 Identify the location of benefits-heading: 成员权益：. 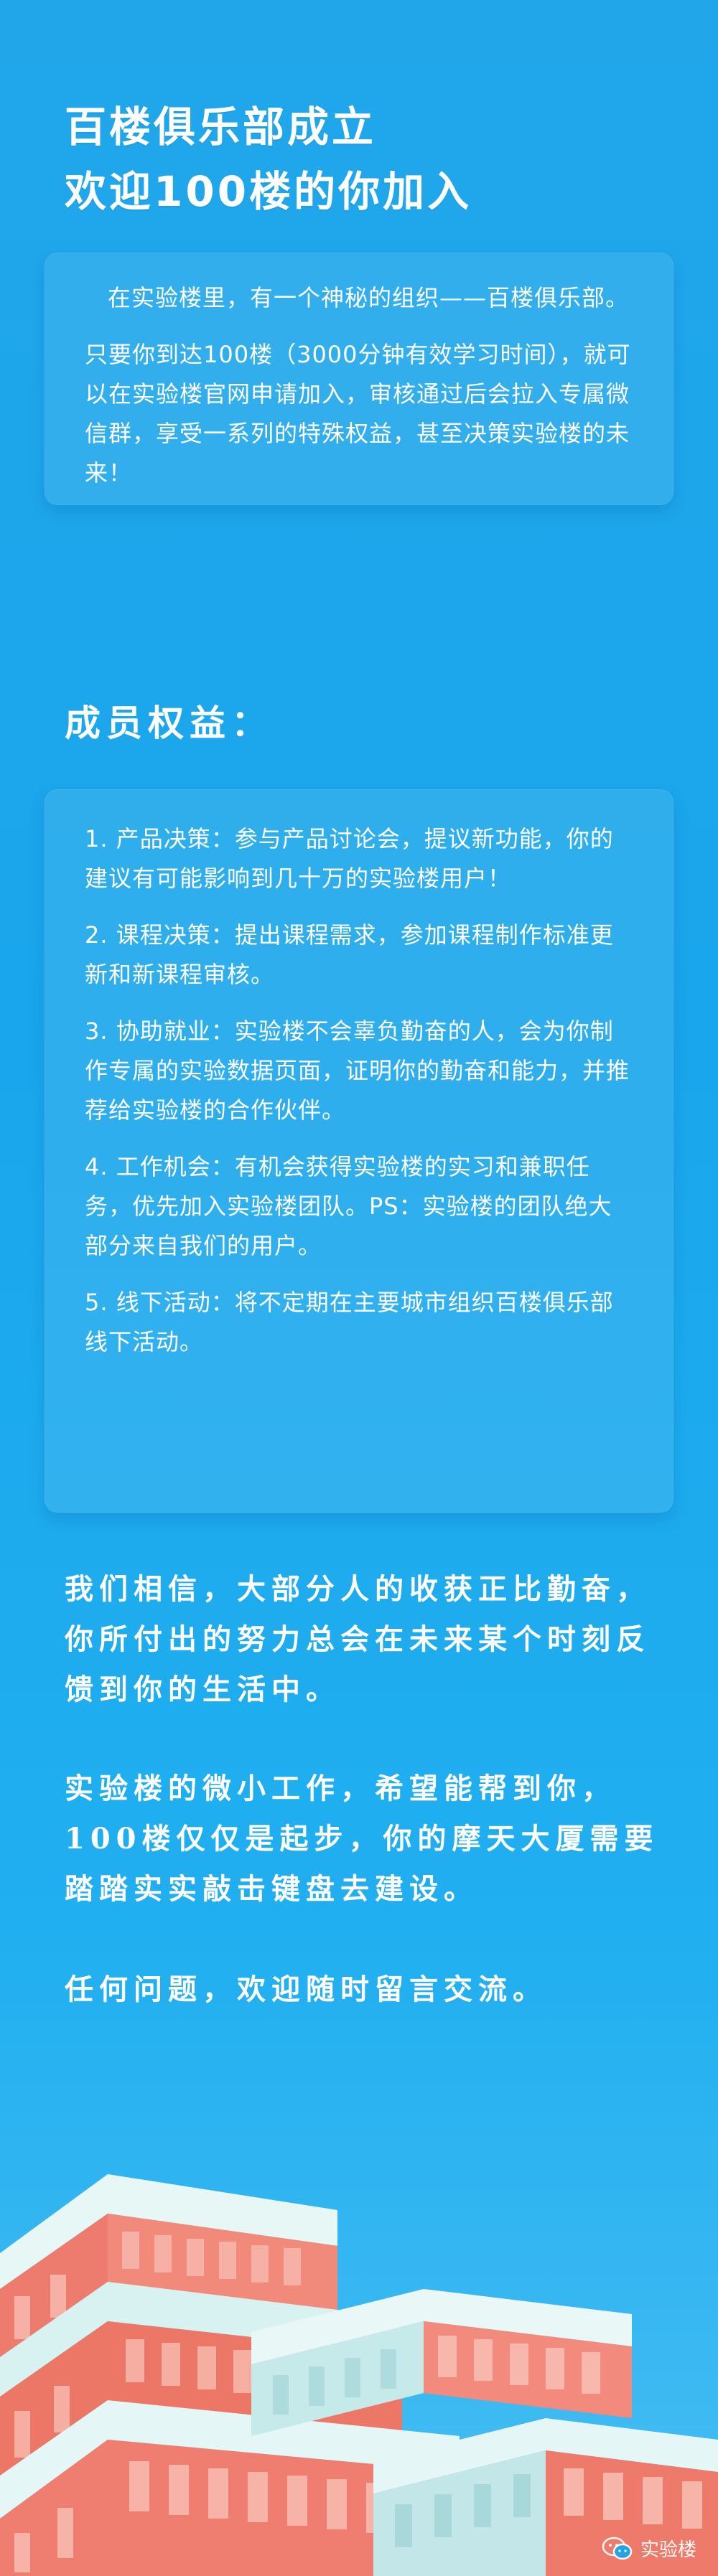
(169, 723).